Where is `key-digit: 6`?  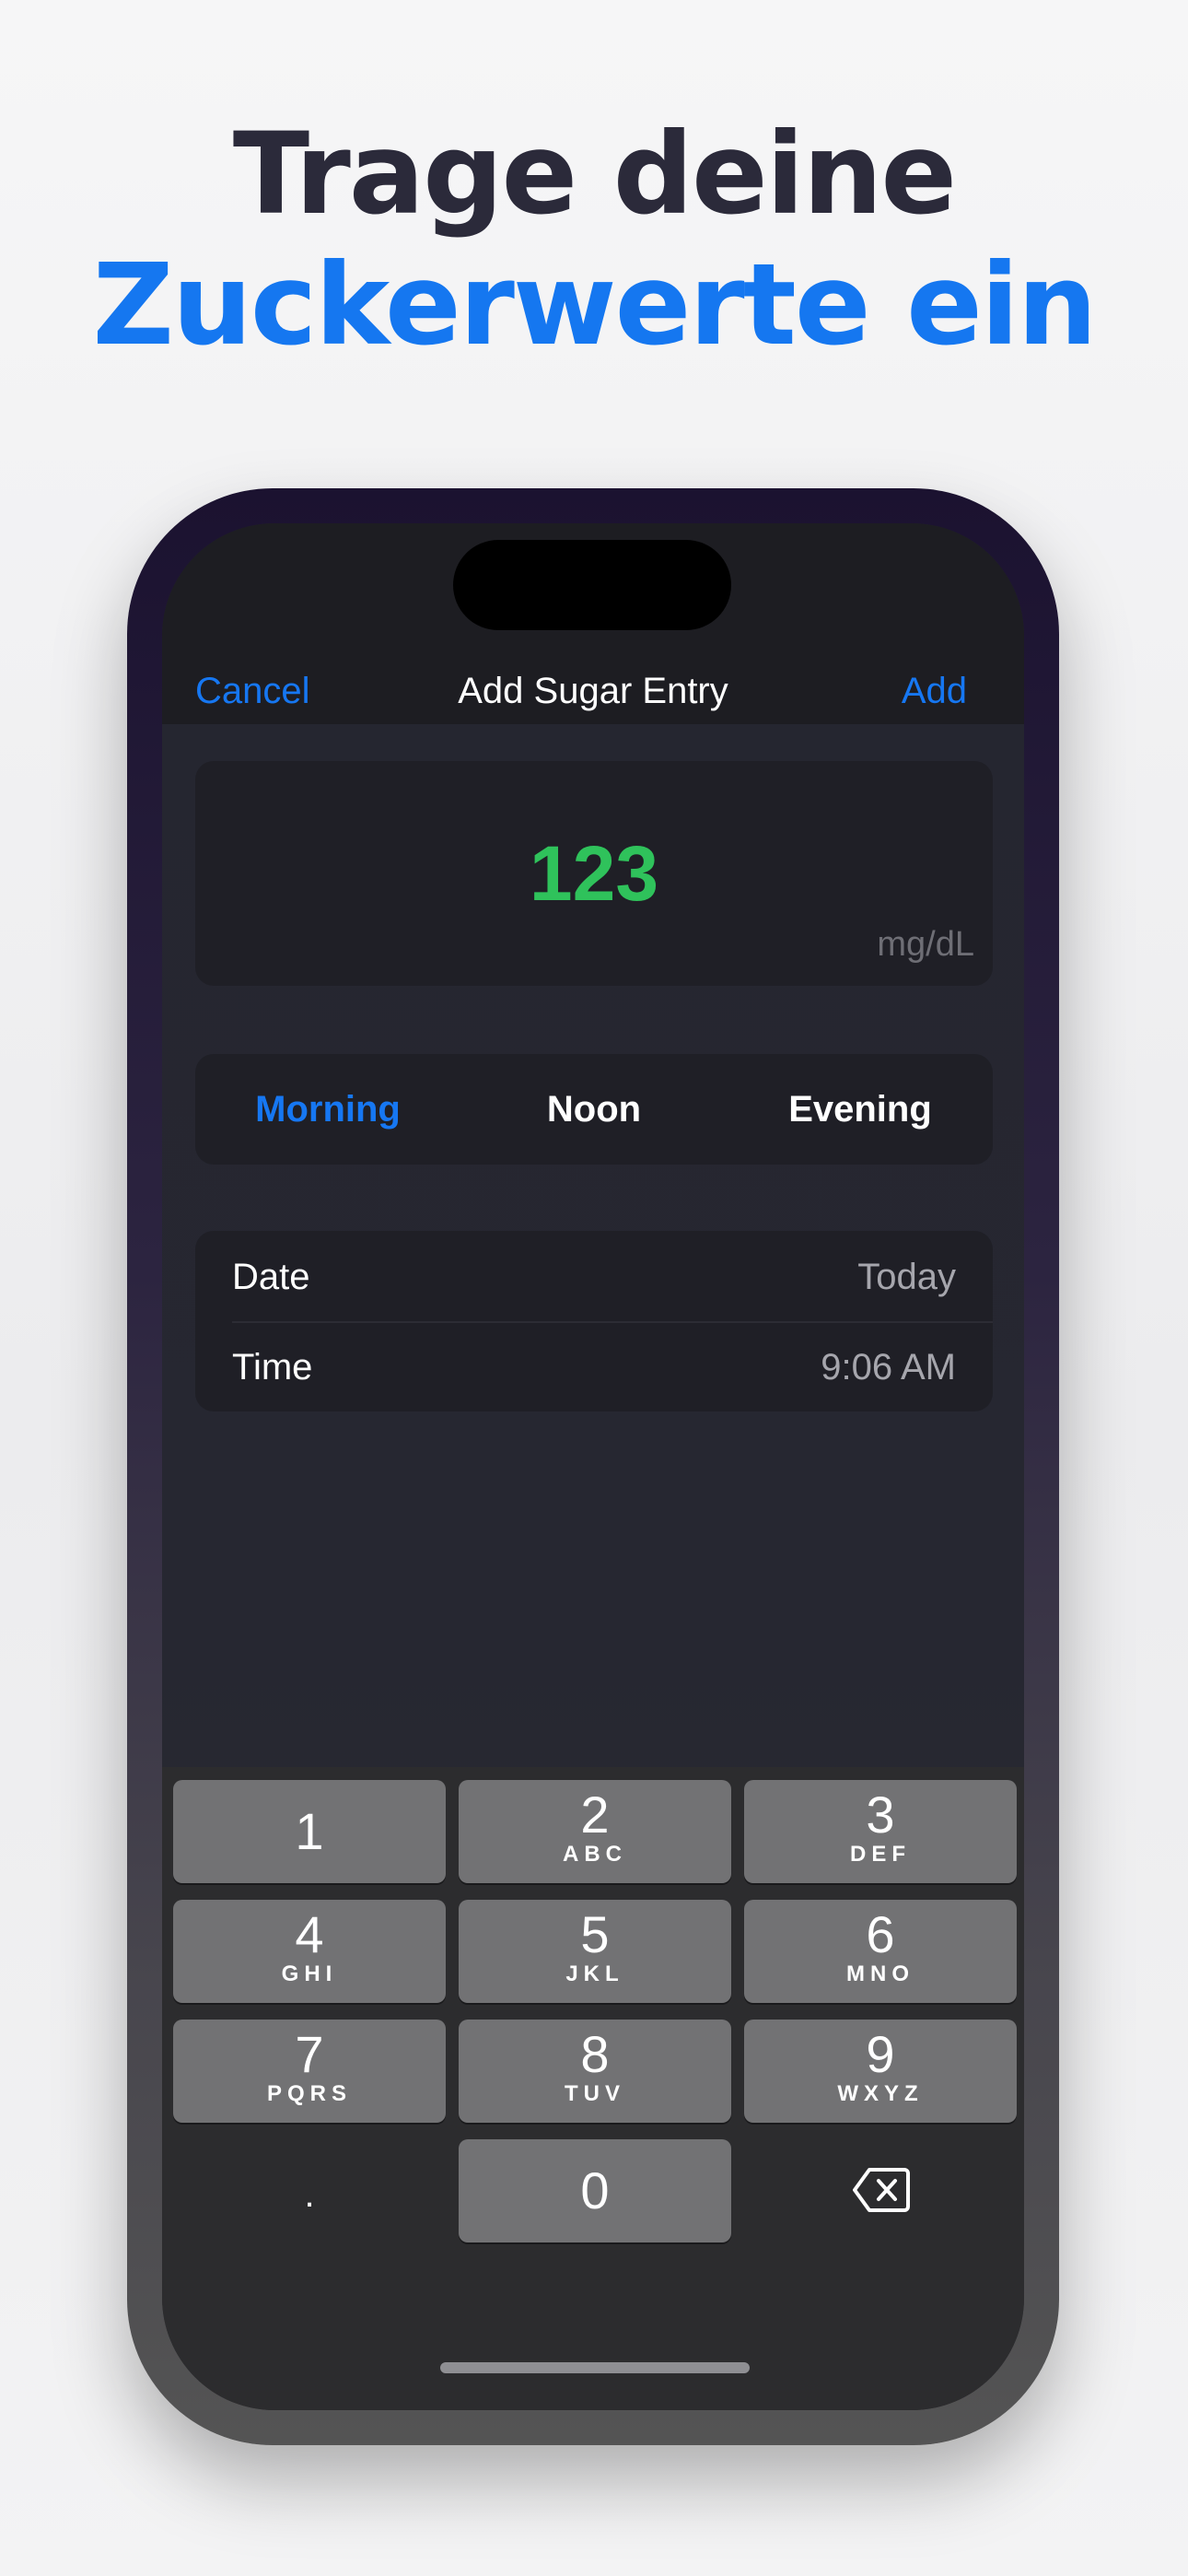 key-digit: 6 is located at coordinates (880, 1934).